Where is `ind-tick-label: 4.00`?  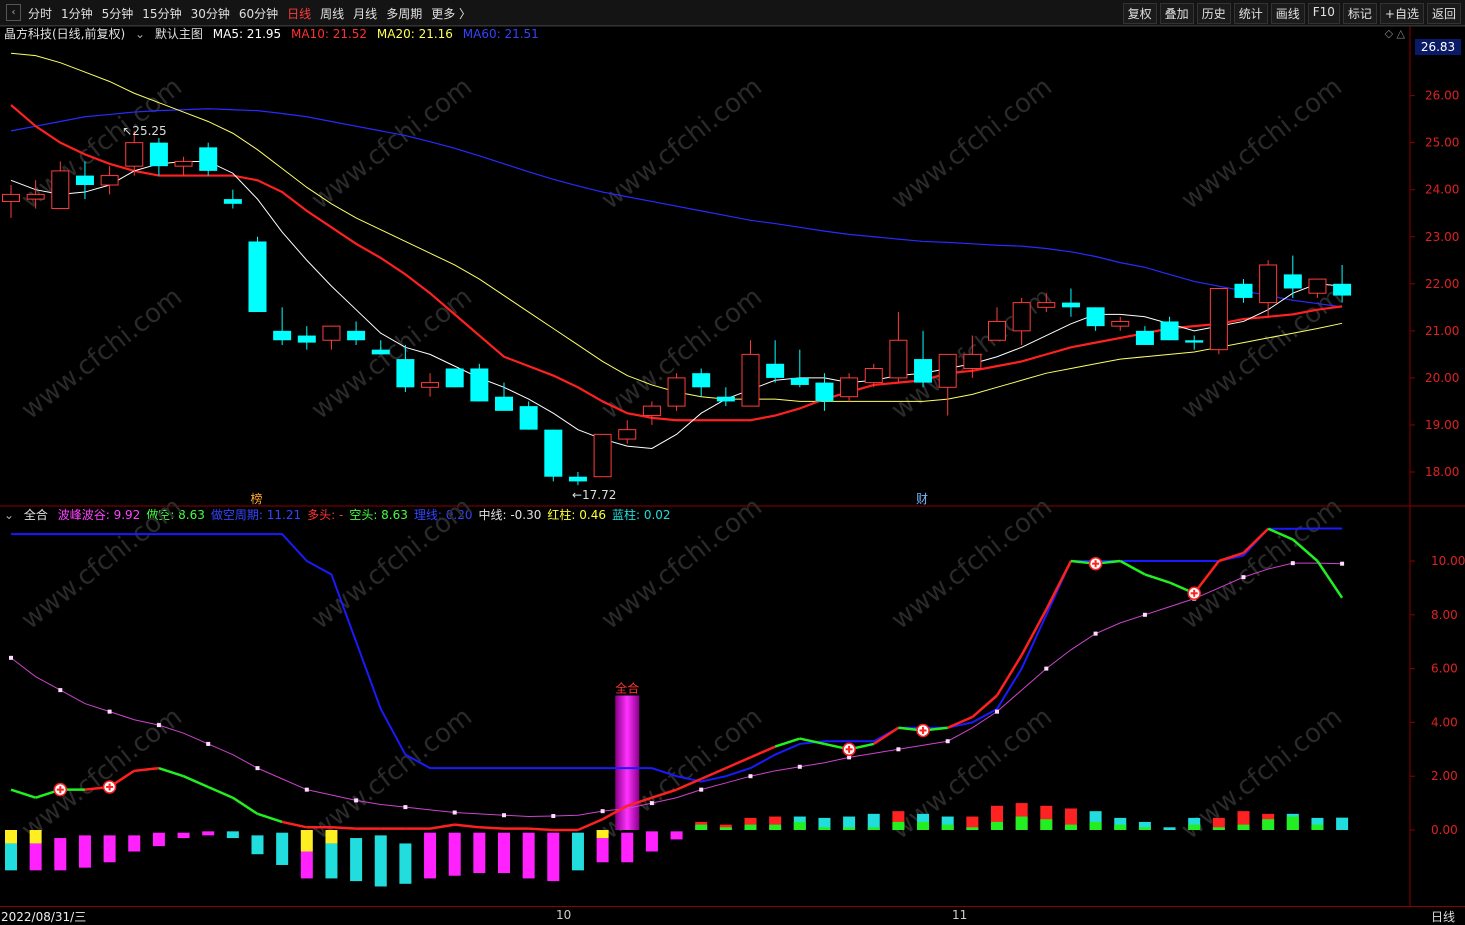 ind-tick-label: 4.00 is located at coordinates (1444, 722).